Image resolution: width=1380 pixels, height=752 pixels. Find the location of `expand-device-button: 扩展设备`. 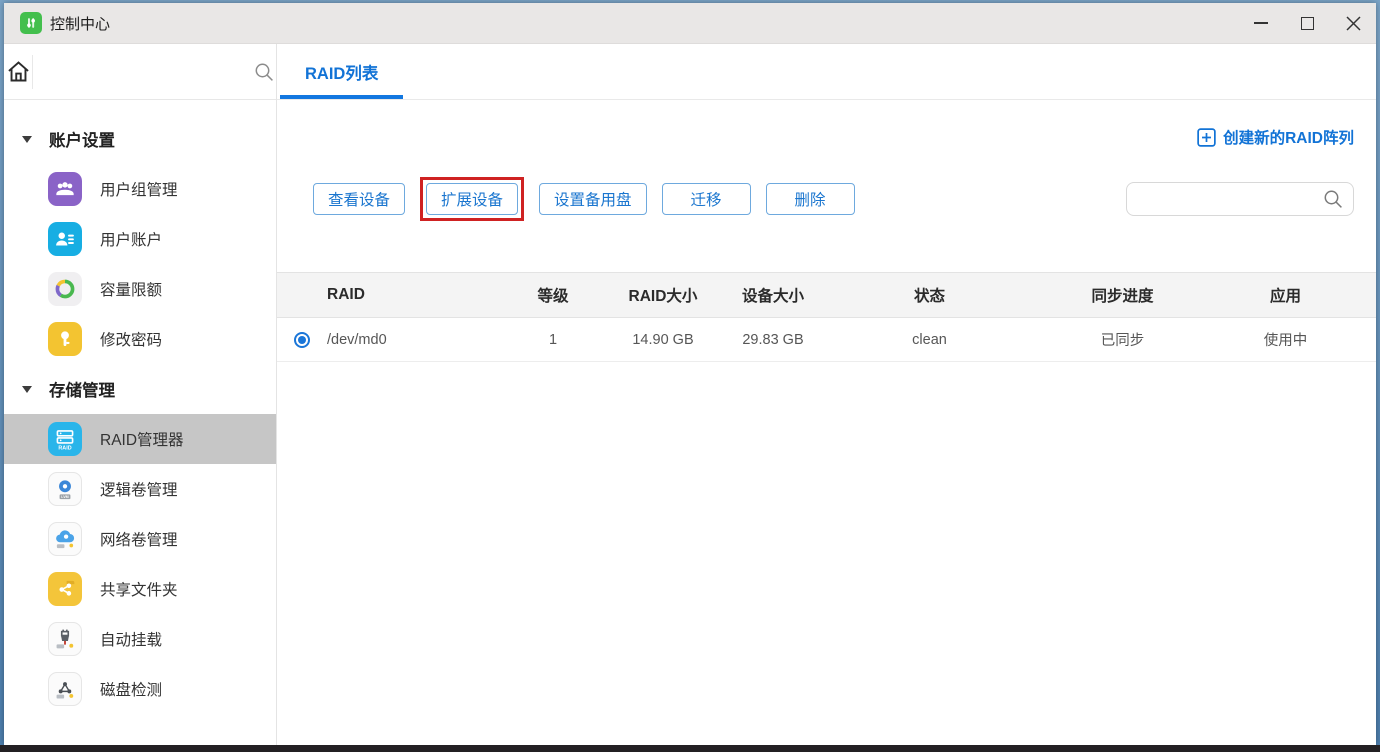

expand-device-button: 扩展设备 is located at coordinates (472, 199).